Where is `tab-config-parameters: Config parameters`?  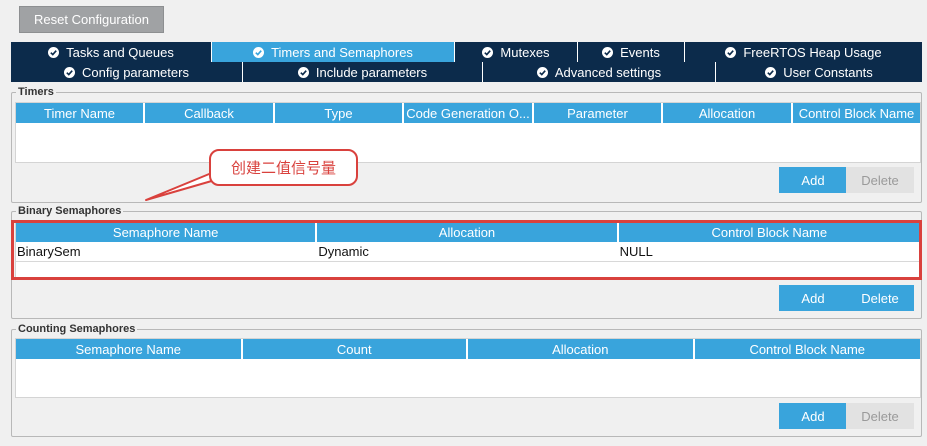
tab-config-parameters: Config parameters is located at coordinates (127, 72).